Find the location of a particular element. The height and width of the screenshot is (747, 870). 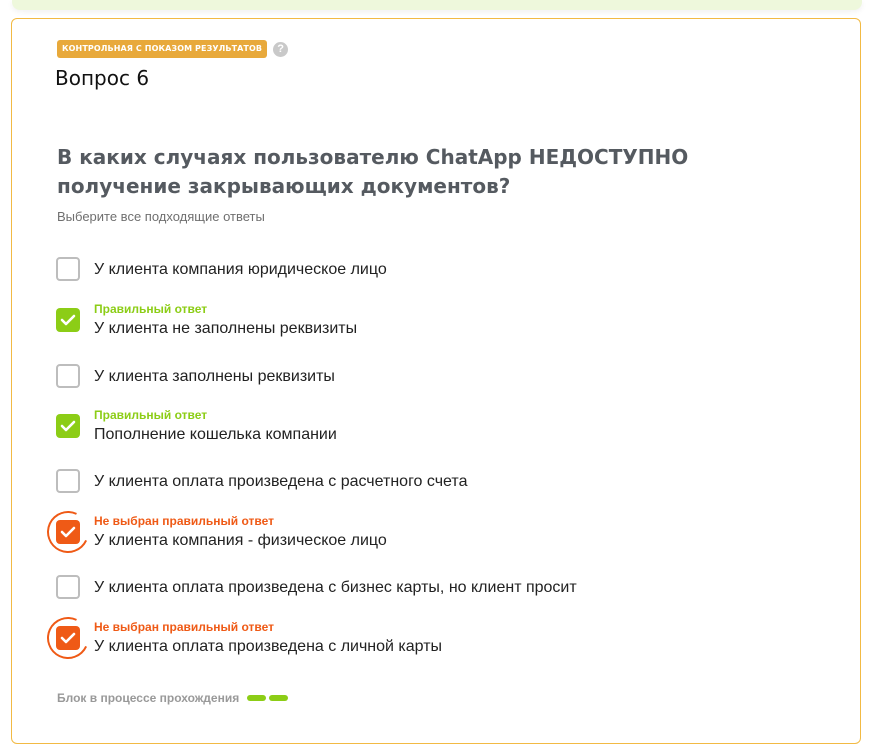

test-type-badge: КОНТРОЛЬНАЯ С ПОКАЗОМ РЕЗУЛЬТАТОВ is located at coordinates (162, 49).